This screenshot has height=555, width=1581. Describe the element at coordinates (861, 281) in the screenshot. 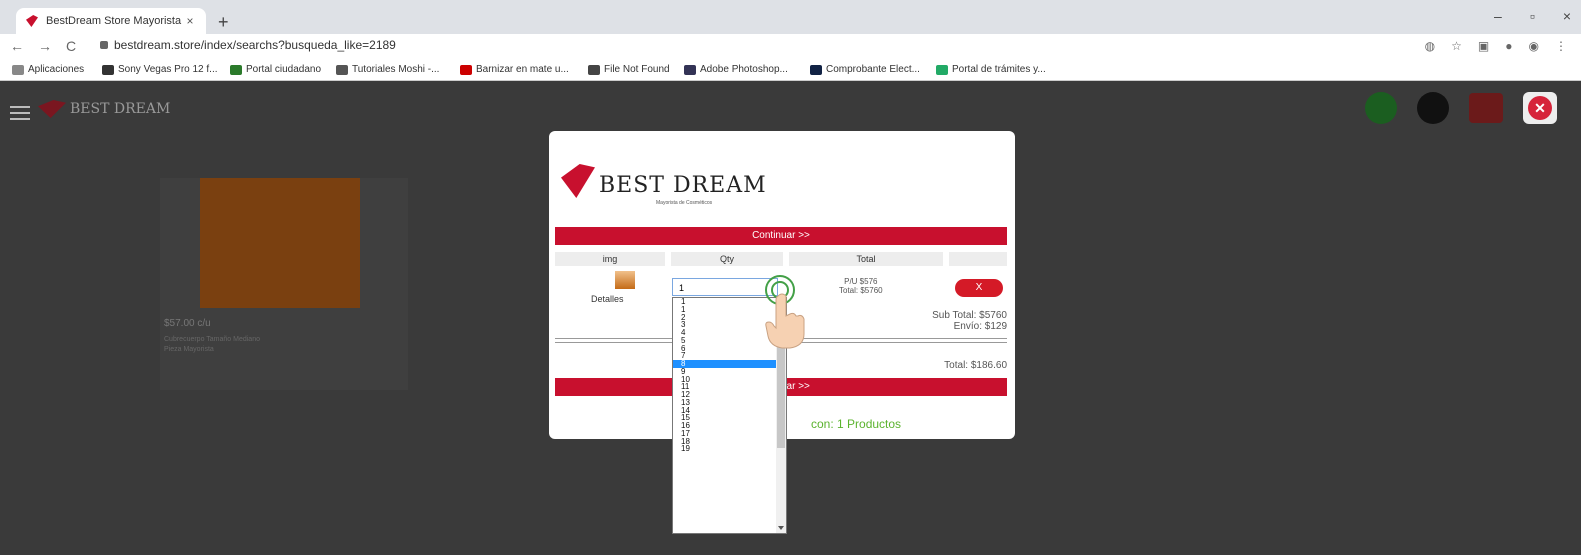

I see `unit-price: P/U $576` at that location.